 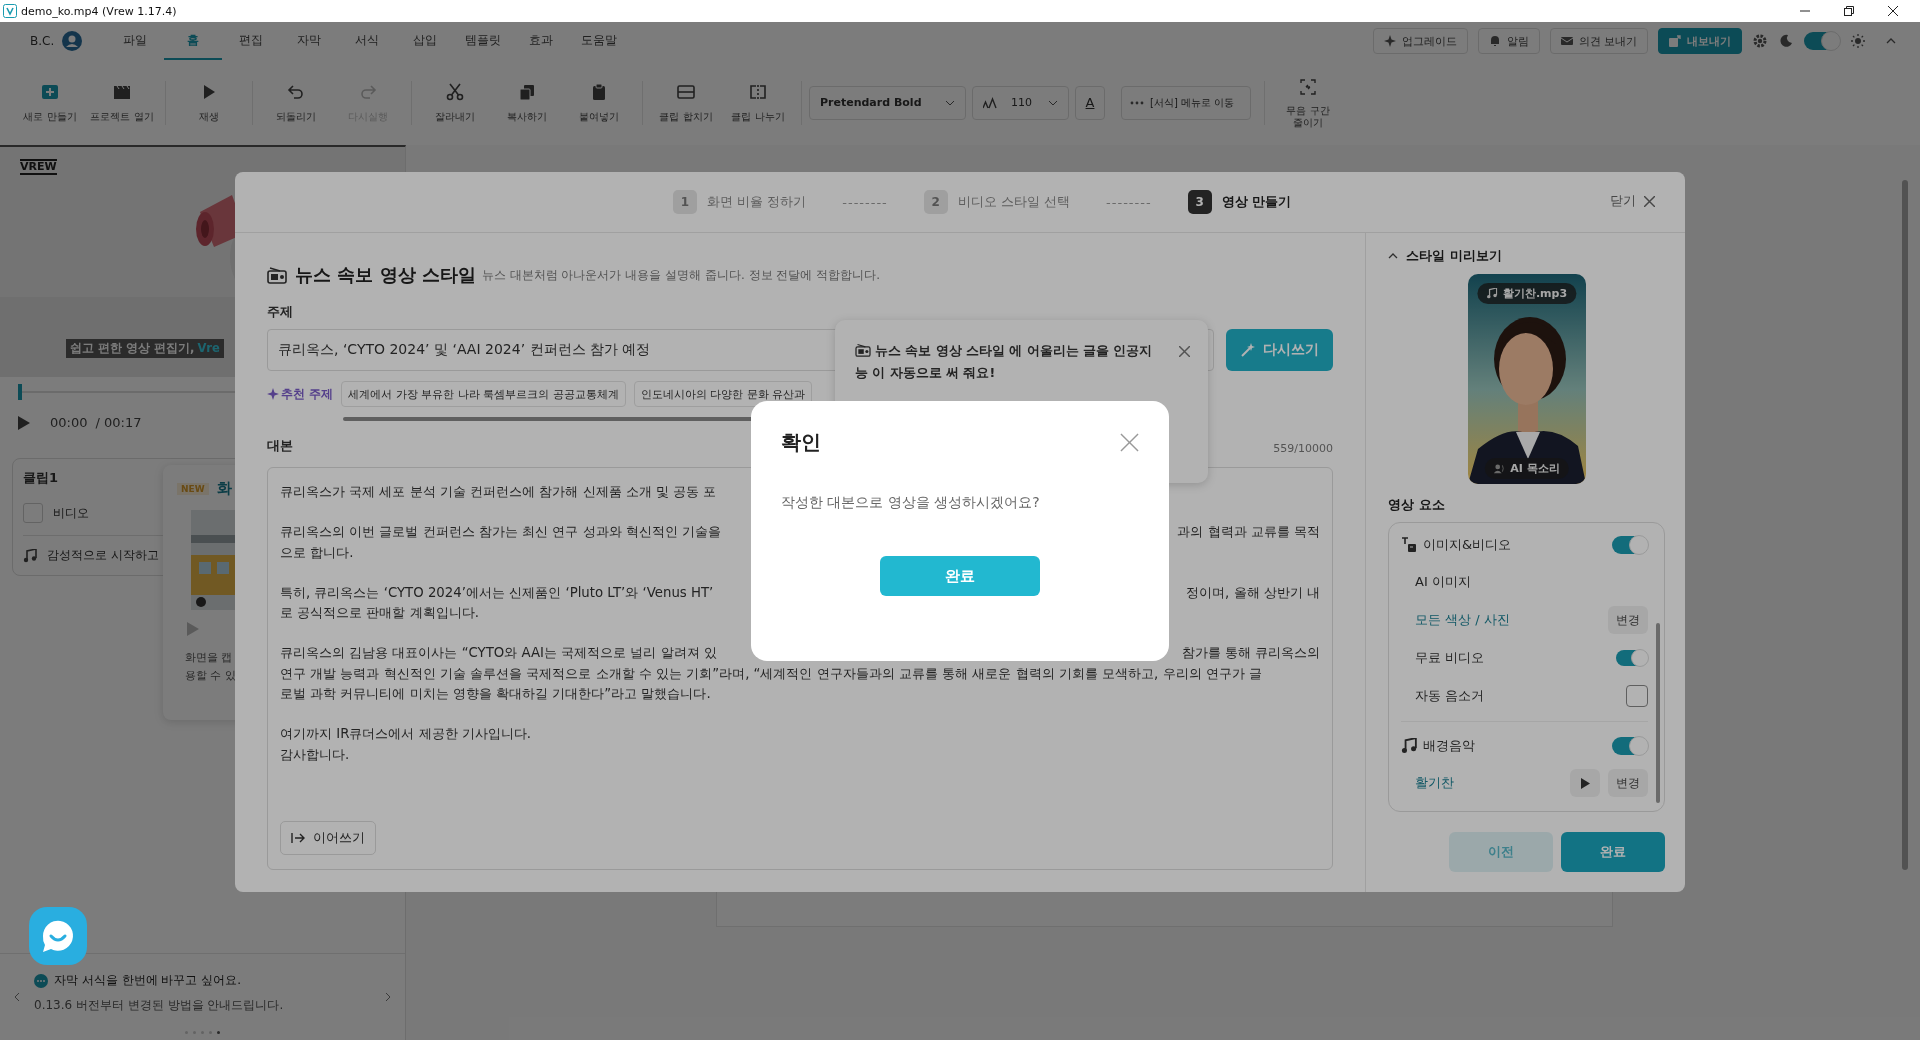 I want to click on font-size-icon, so click(x=990, y=102).